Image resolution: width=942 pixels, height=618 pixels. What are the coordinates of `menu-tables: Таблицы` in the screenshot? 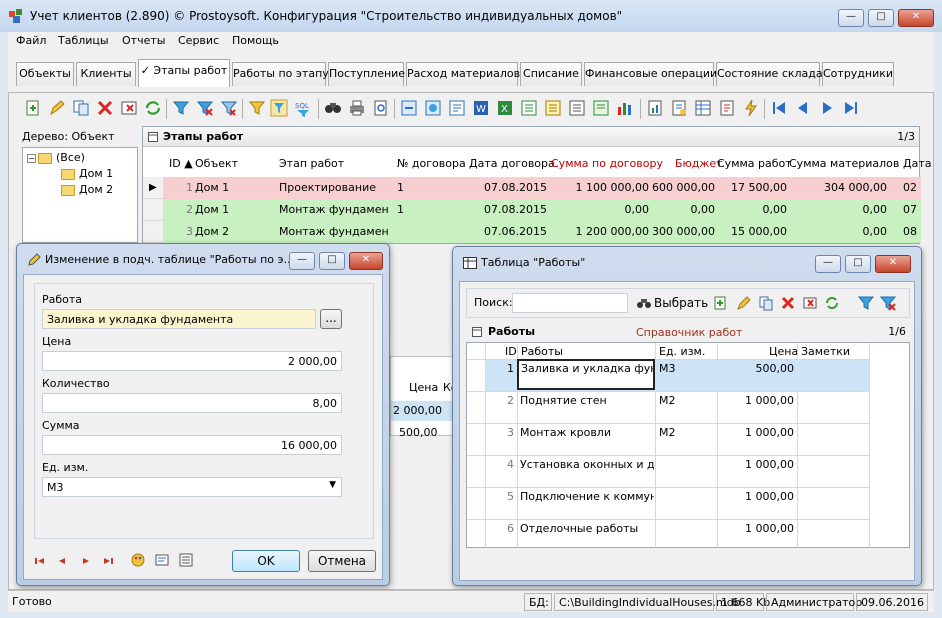 It's located at (83, 40).